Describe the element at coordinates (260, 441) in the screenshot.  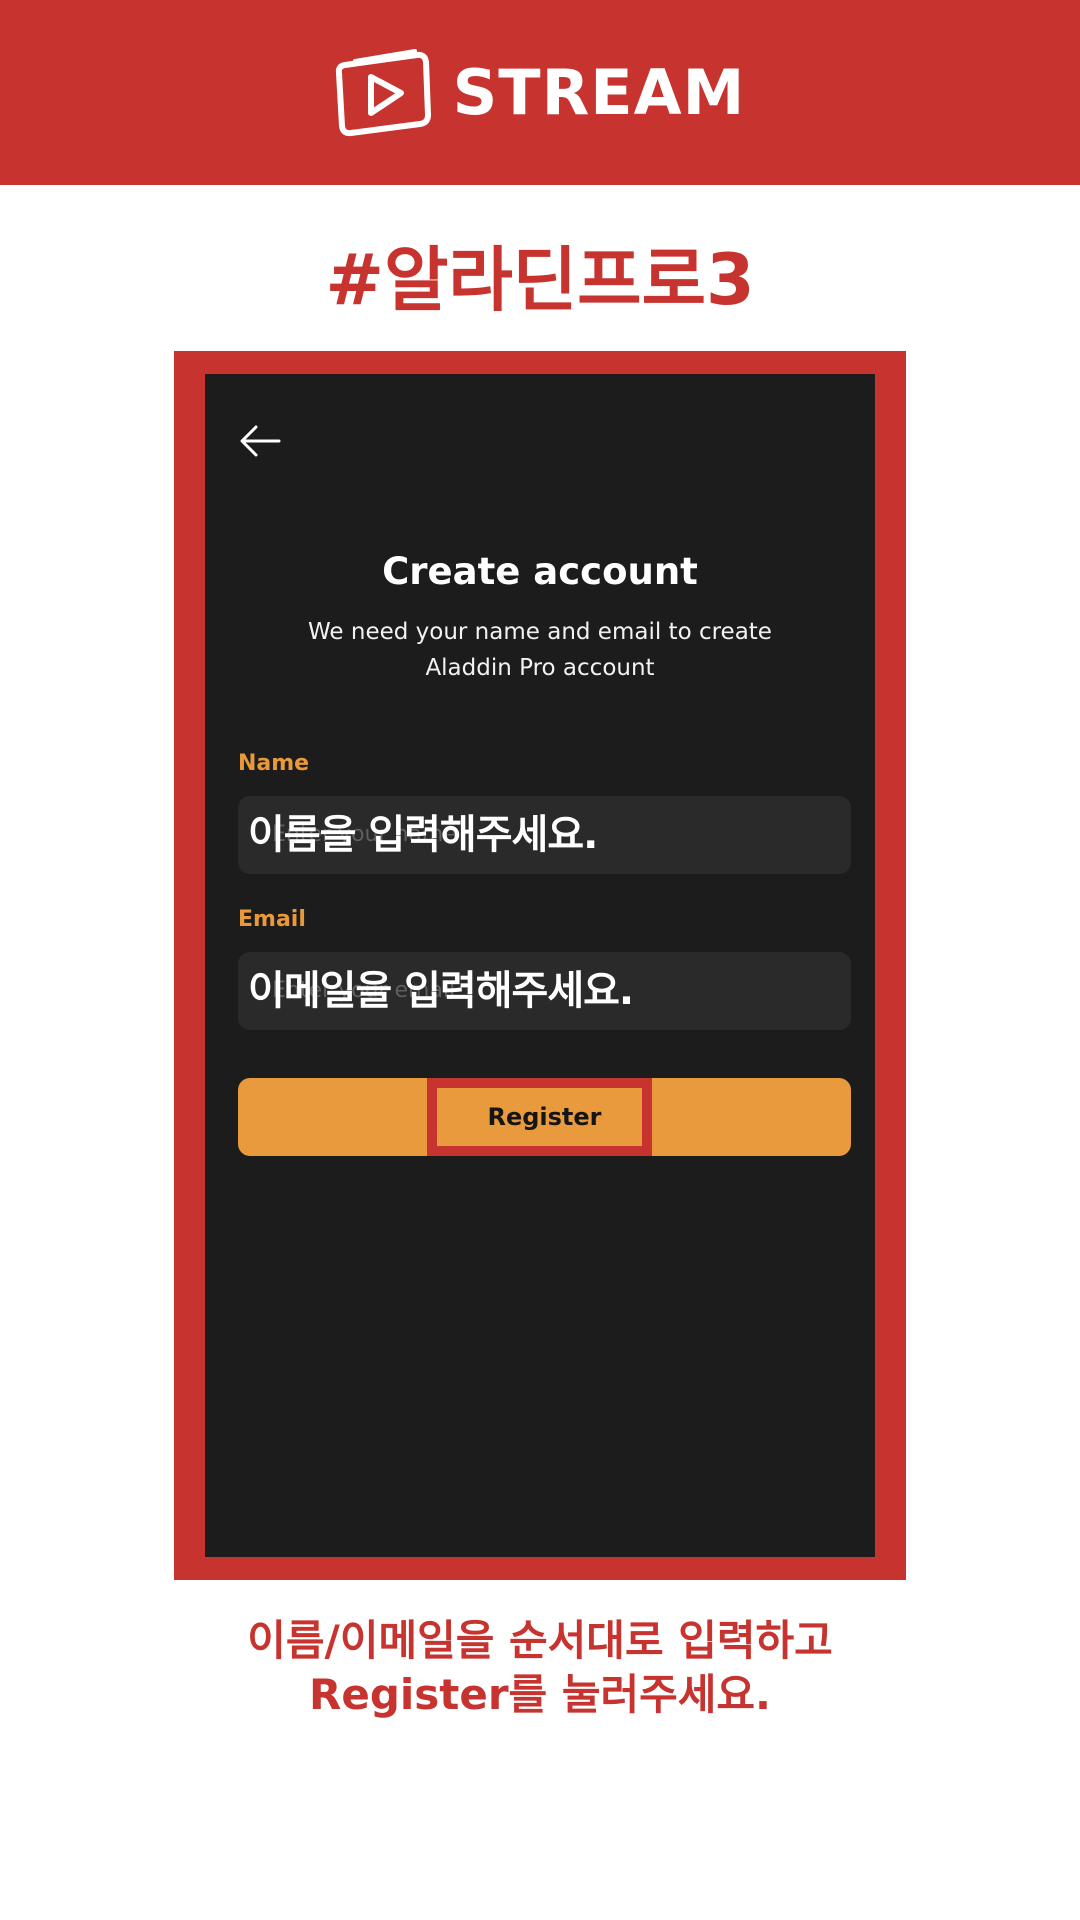
I see `arrow-left-icon` at that location.